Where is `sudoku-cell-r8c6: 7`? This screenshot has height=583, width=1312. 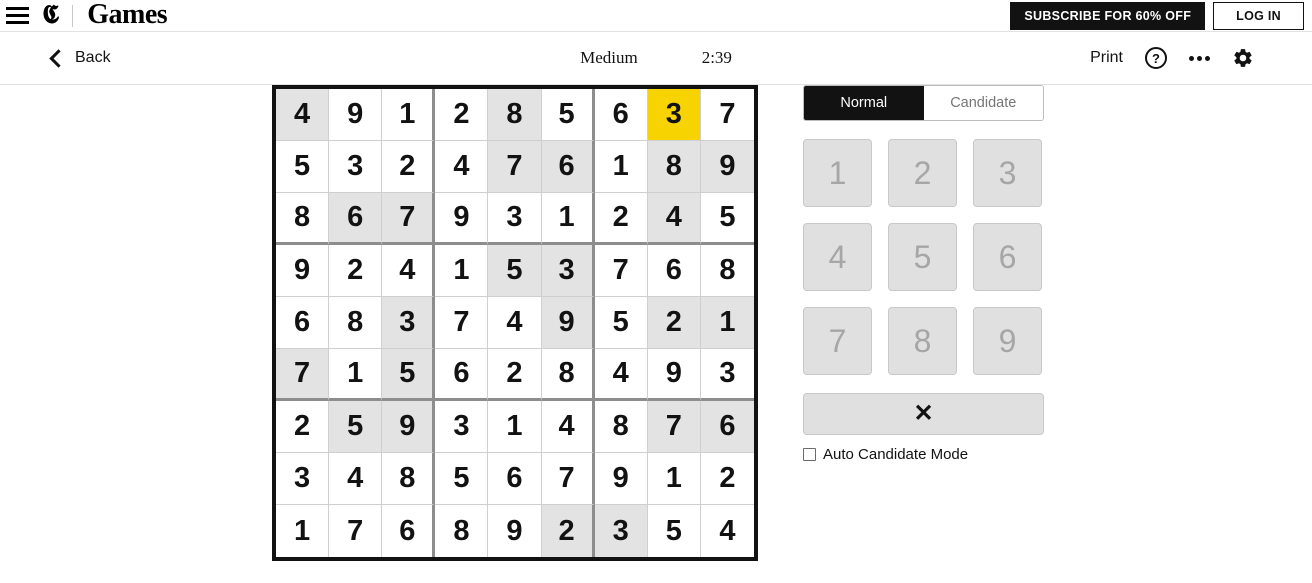
sudoku-cell-r8c6: 7 is located at coordinates (568, 479).